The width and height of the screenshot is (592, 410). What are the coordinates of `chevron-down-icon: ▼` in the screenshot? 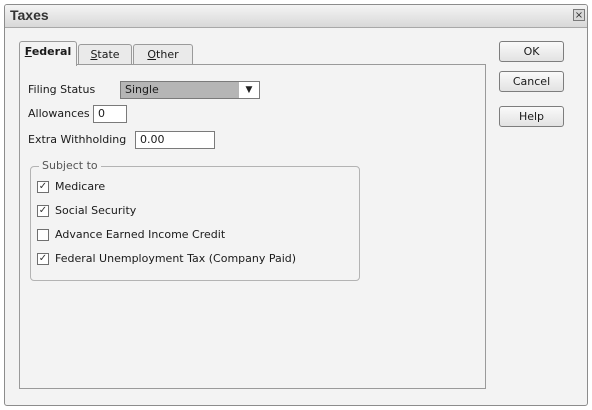 It's located at (249, 90).